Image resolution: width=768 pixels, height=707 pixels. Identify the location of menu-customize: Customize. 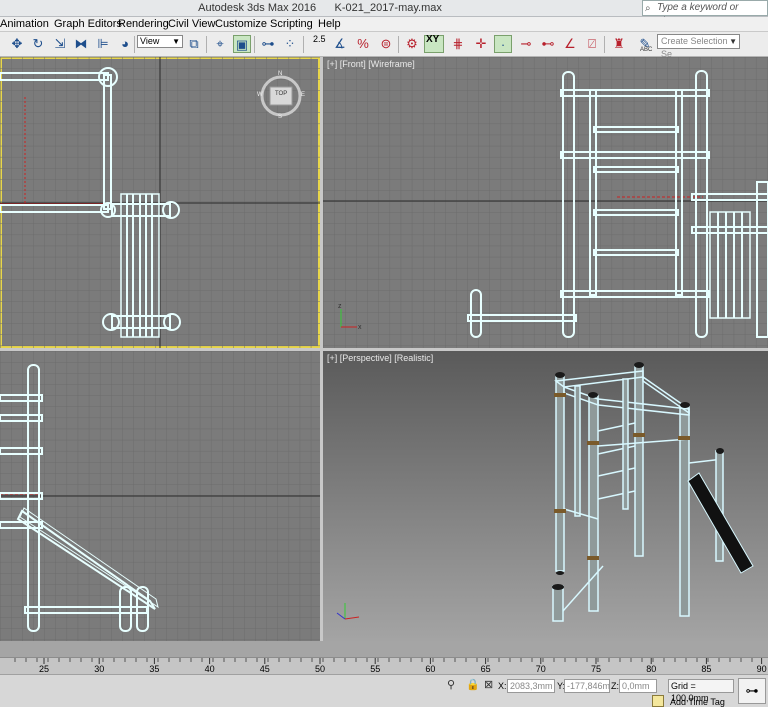
(241, 24).